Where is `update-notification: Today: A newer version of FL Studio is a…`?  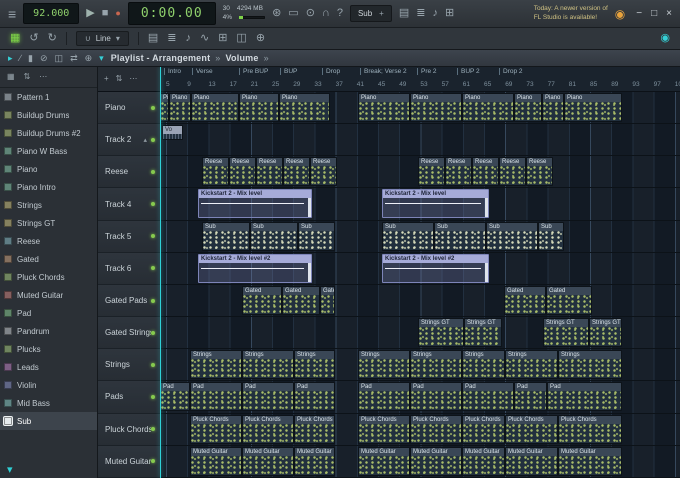
update-notification: Today: A newer version of FL Studio is a… is located at coordinates (571, 13).